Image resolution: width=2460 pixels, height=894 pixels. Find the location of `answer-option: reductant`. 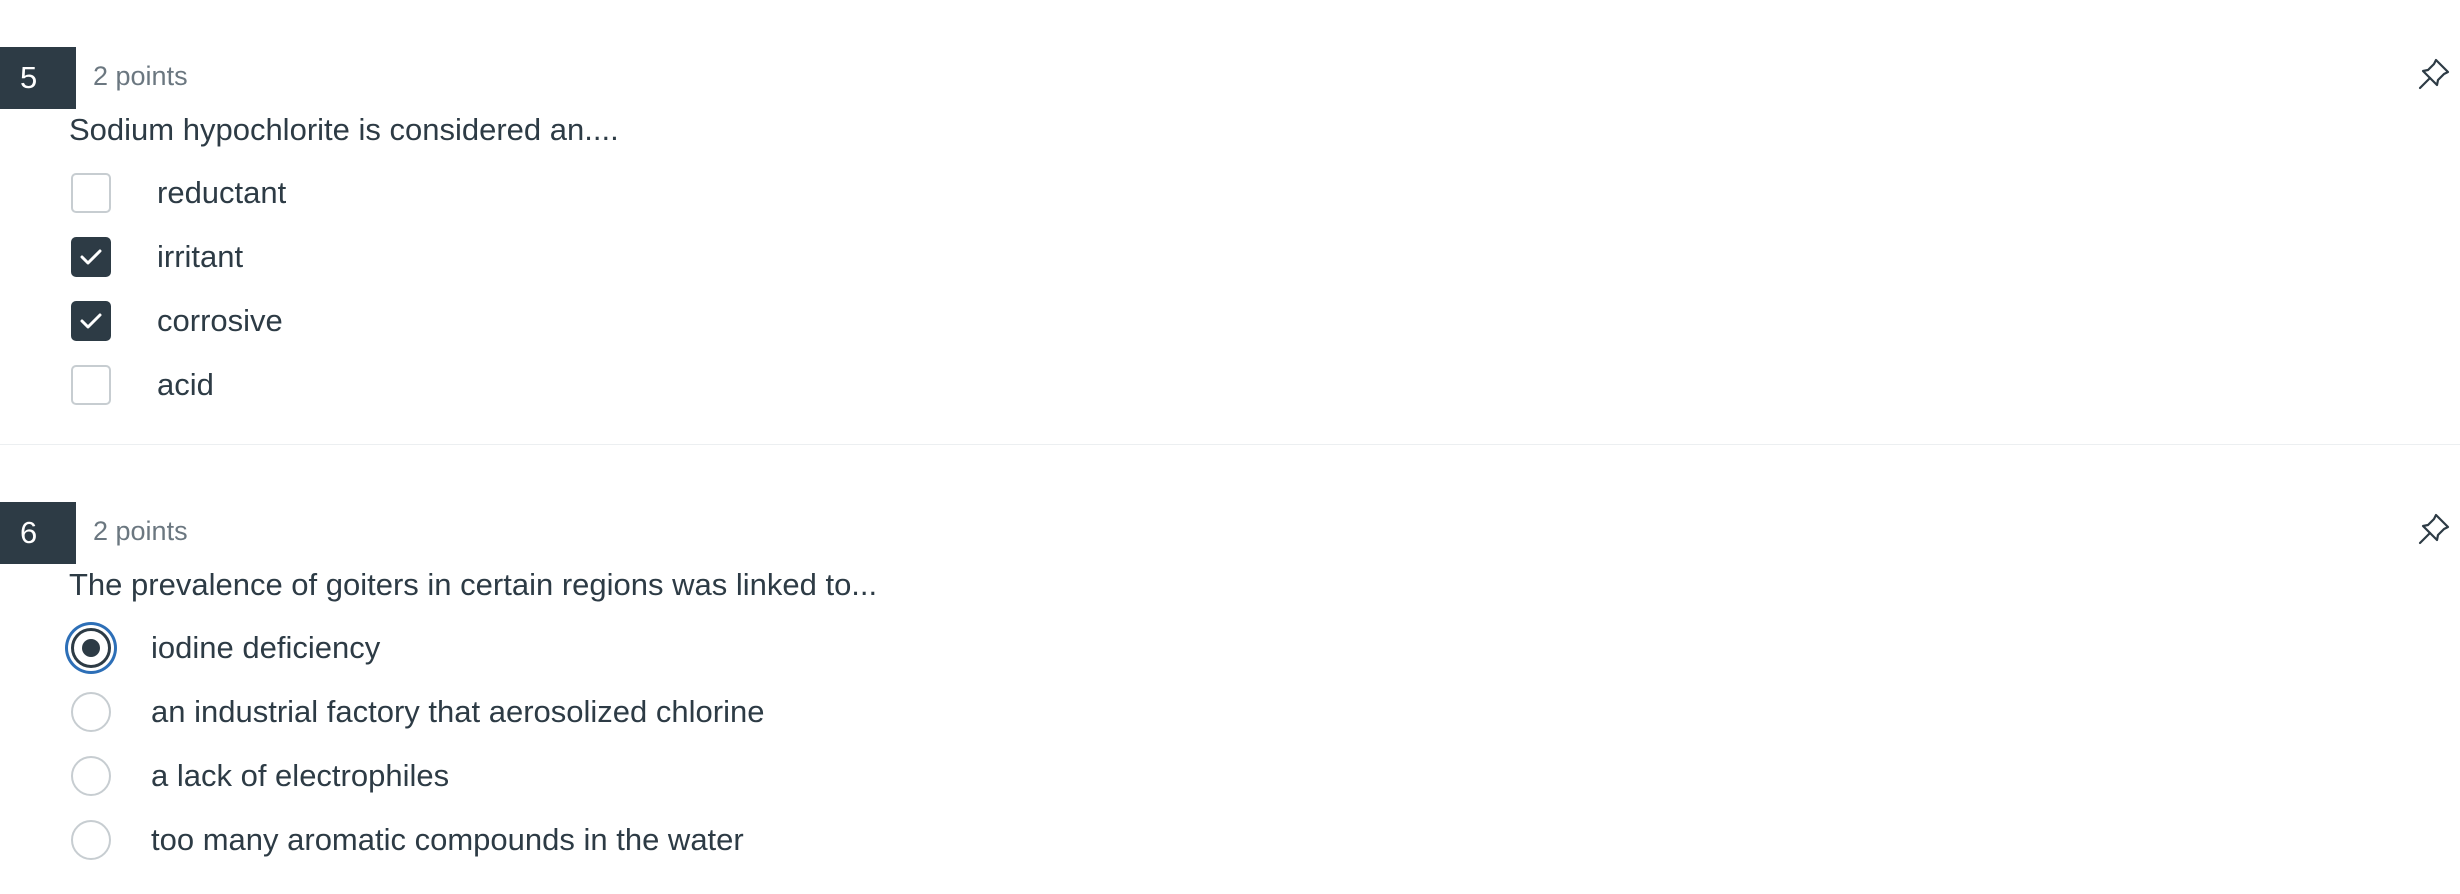

answer-option: reductant is located at coordinates (1230, 195).